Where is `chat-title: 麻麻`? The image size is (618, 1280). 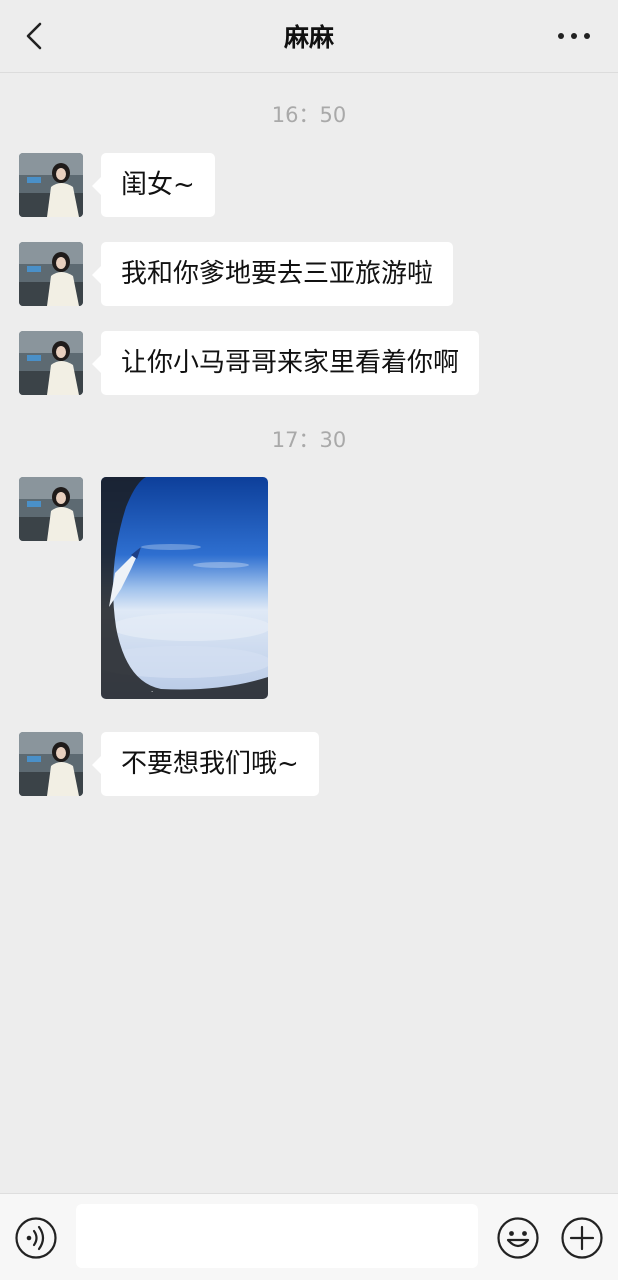
chat-title: 麻麻 is located at coordinates (308, 37).